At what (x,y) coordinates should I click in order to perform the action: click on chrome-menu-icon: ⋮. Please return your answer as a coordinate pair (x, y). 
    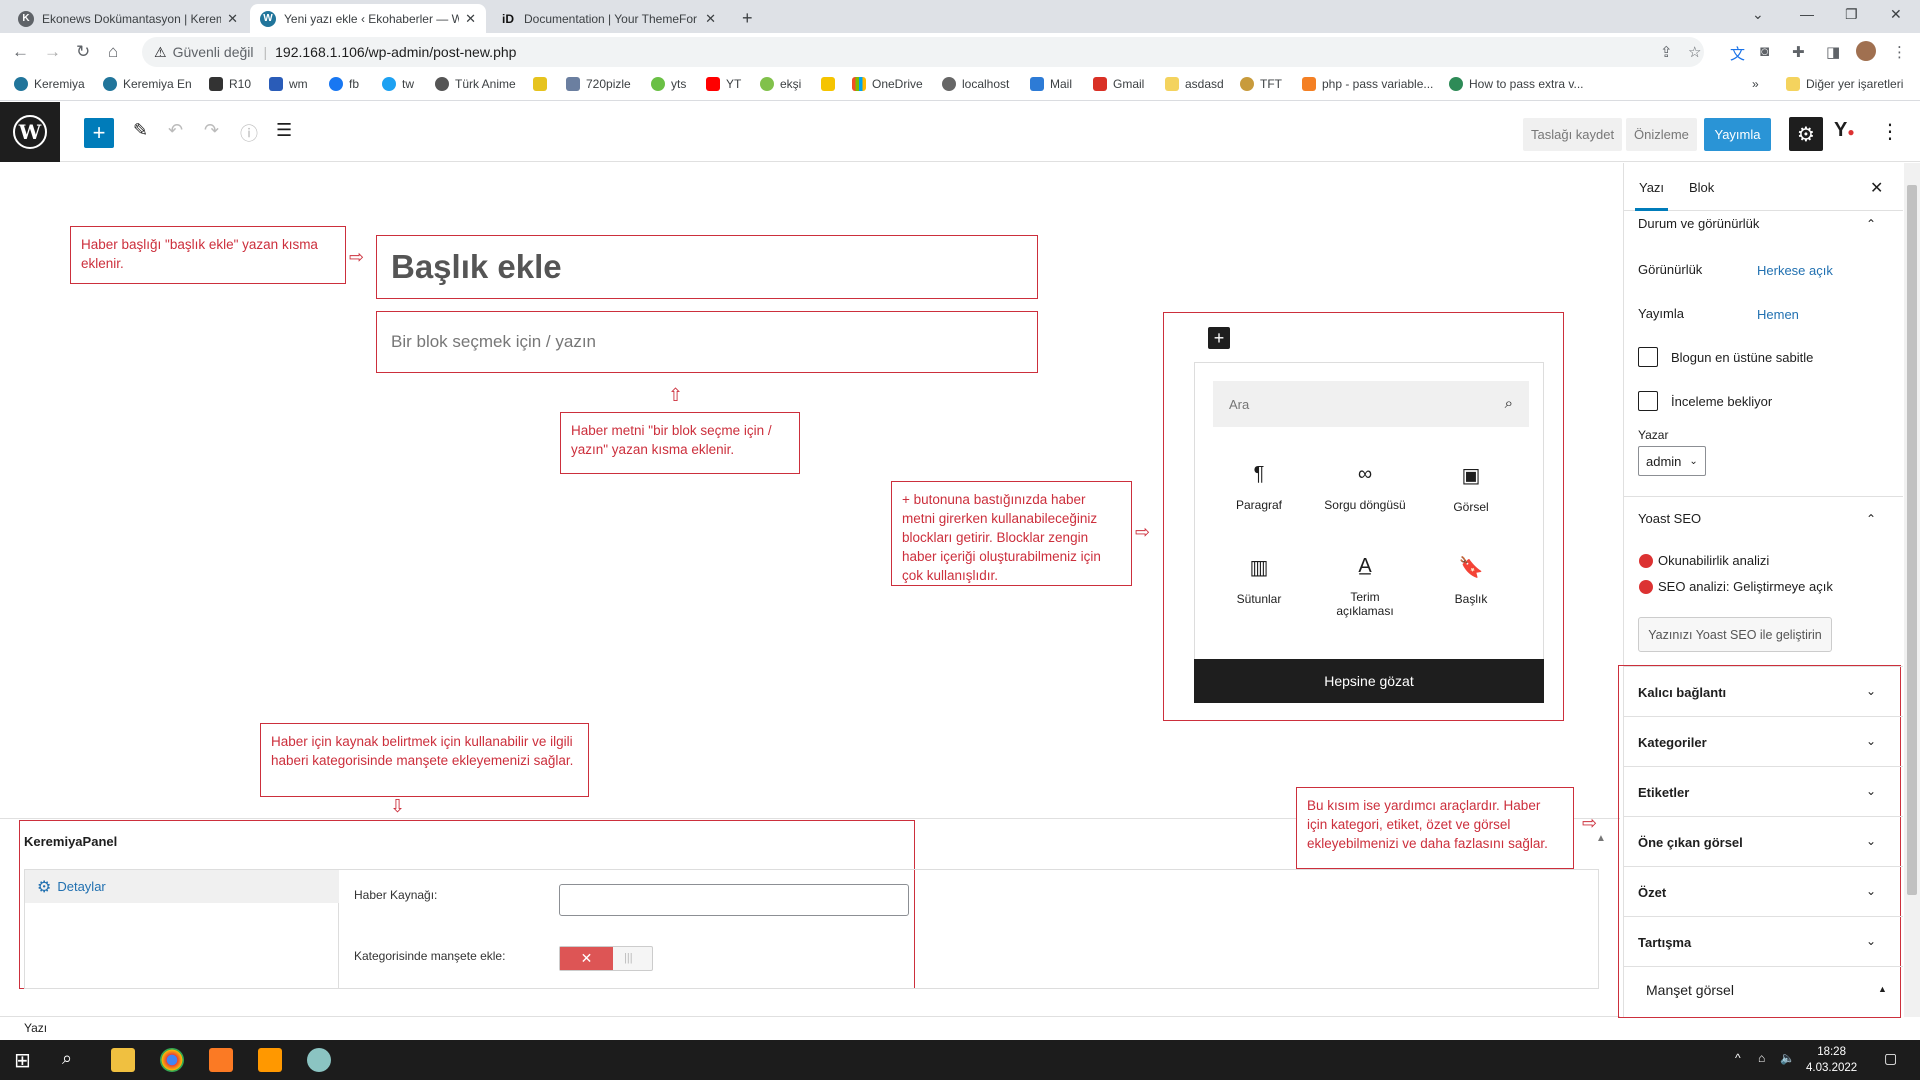
    Looking at the image, I should click on (1899, 52).